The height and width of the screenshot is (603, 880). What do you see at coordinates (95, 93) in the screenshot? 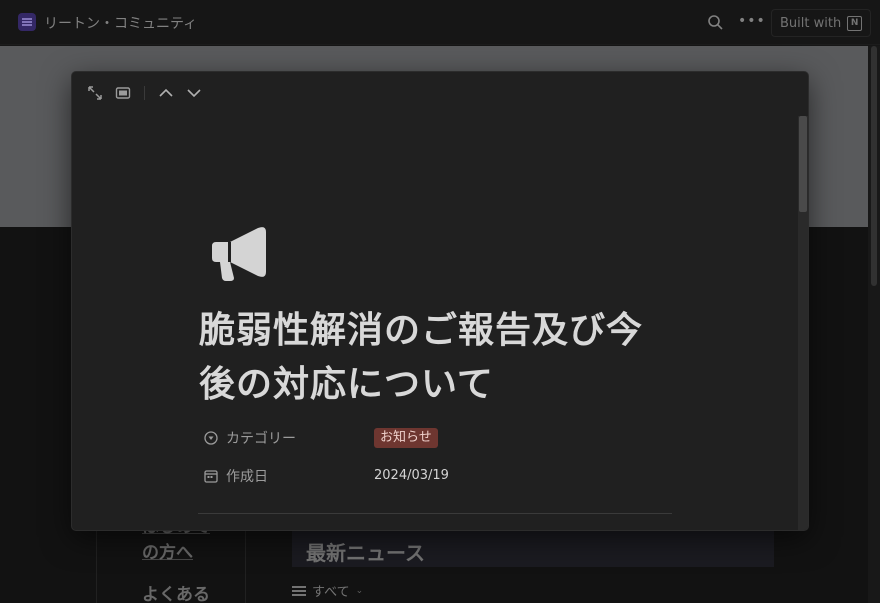
I see `expand-icon` at bounding box center [95, 93].